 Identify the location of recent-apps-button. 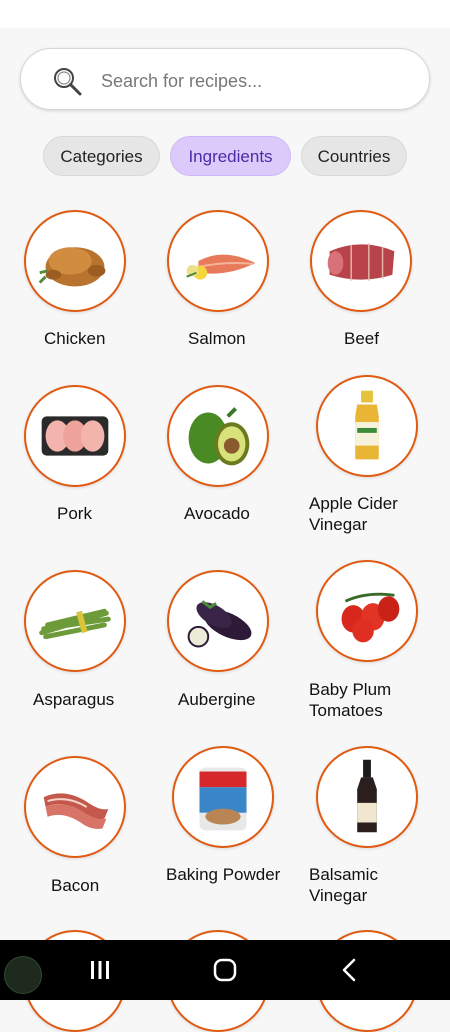
(100, 970).